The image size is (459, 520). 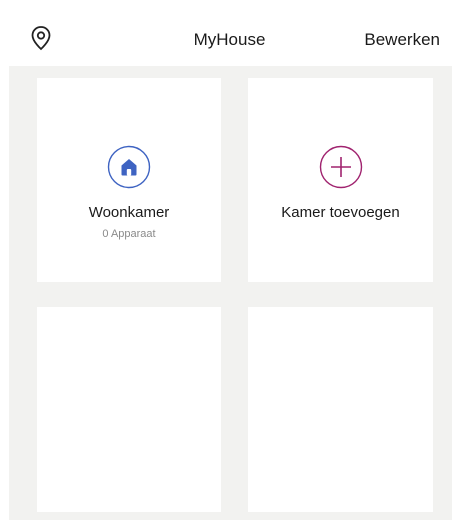 I want to click on edit-button: Bewerken, so click(x=402, y=40).